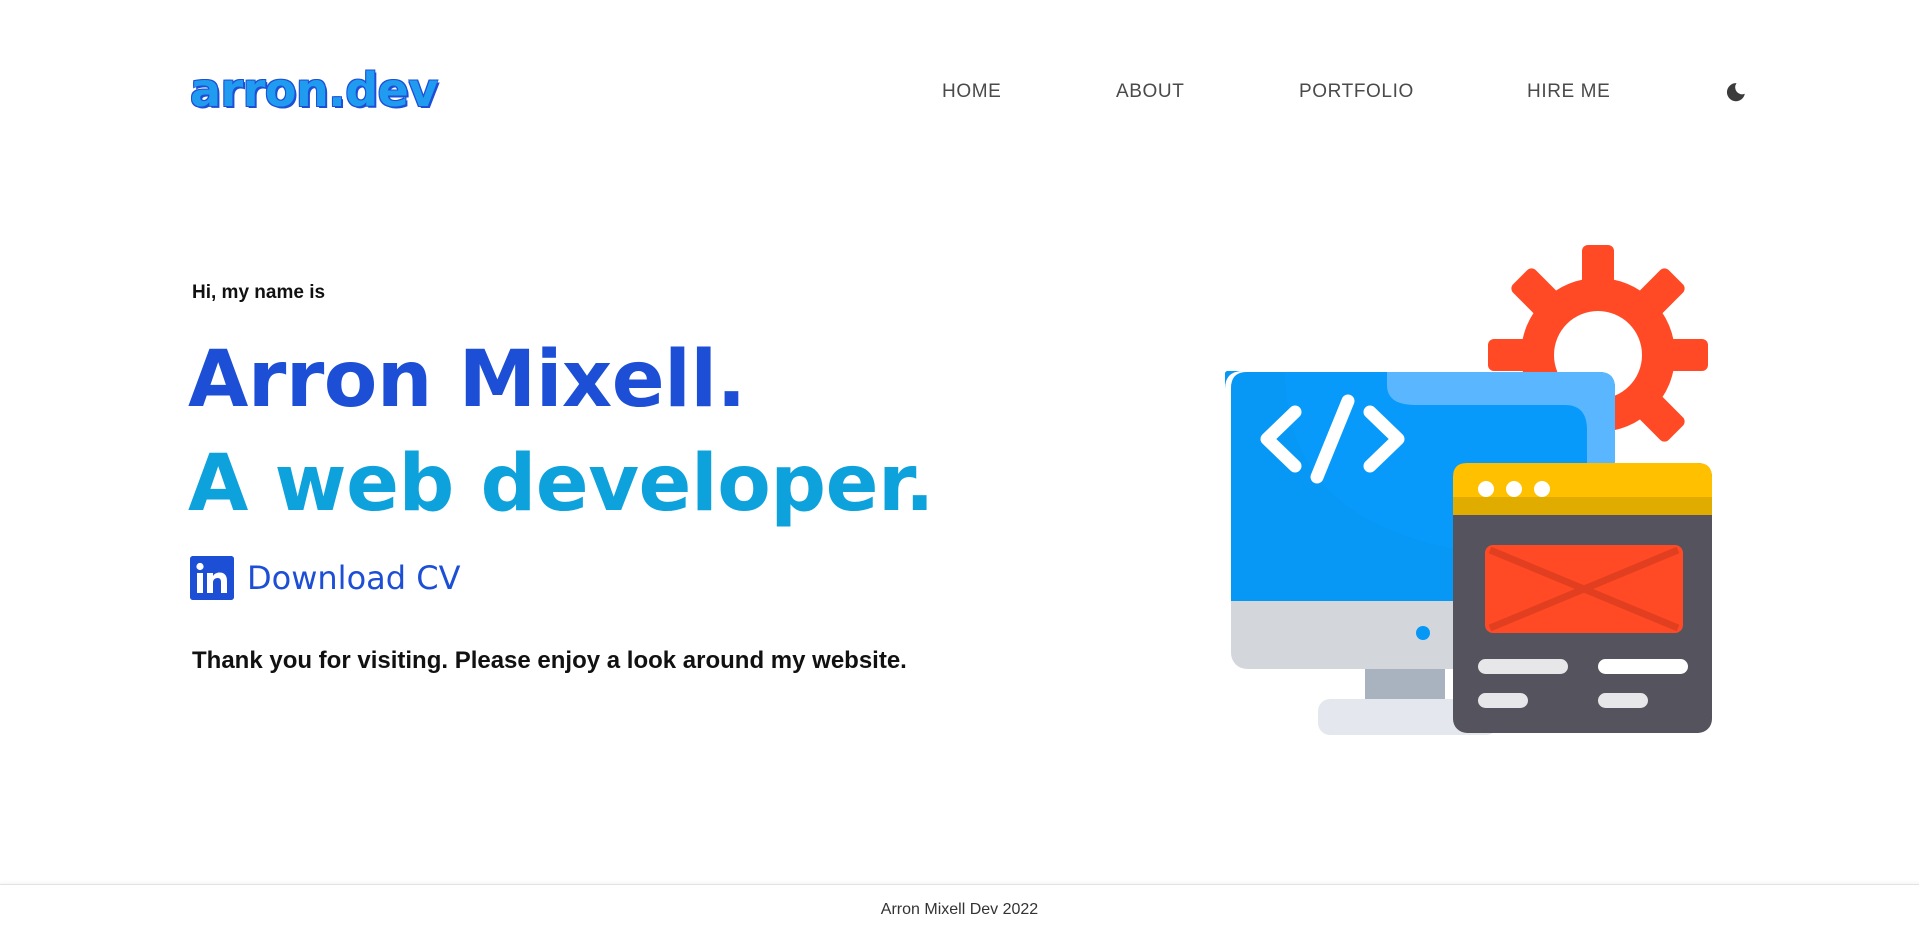 The height and width of the screenshot is (935, 1919). Describe the element at coordinates (1150, 92) in the screenshot. I see `nav-about: ABOUT` at that location.